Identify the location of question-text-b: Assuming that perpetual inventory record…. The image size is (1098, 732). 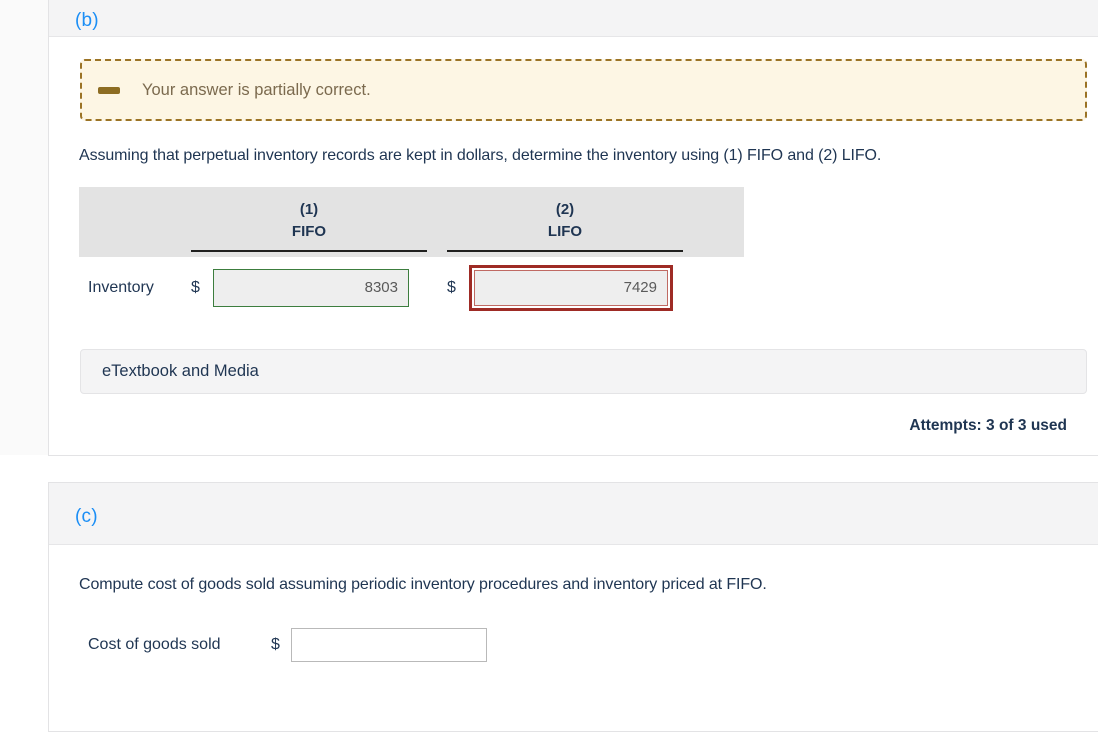
(480, 155).